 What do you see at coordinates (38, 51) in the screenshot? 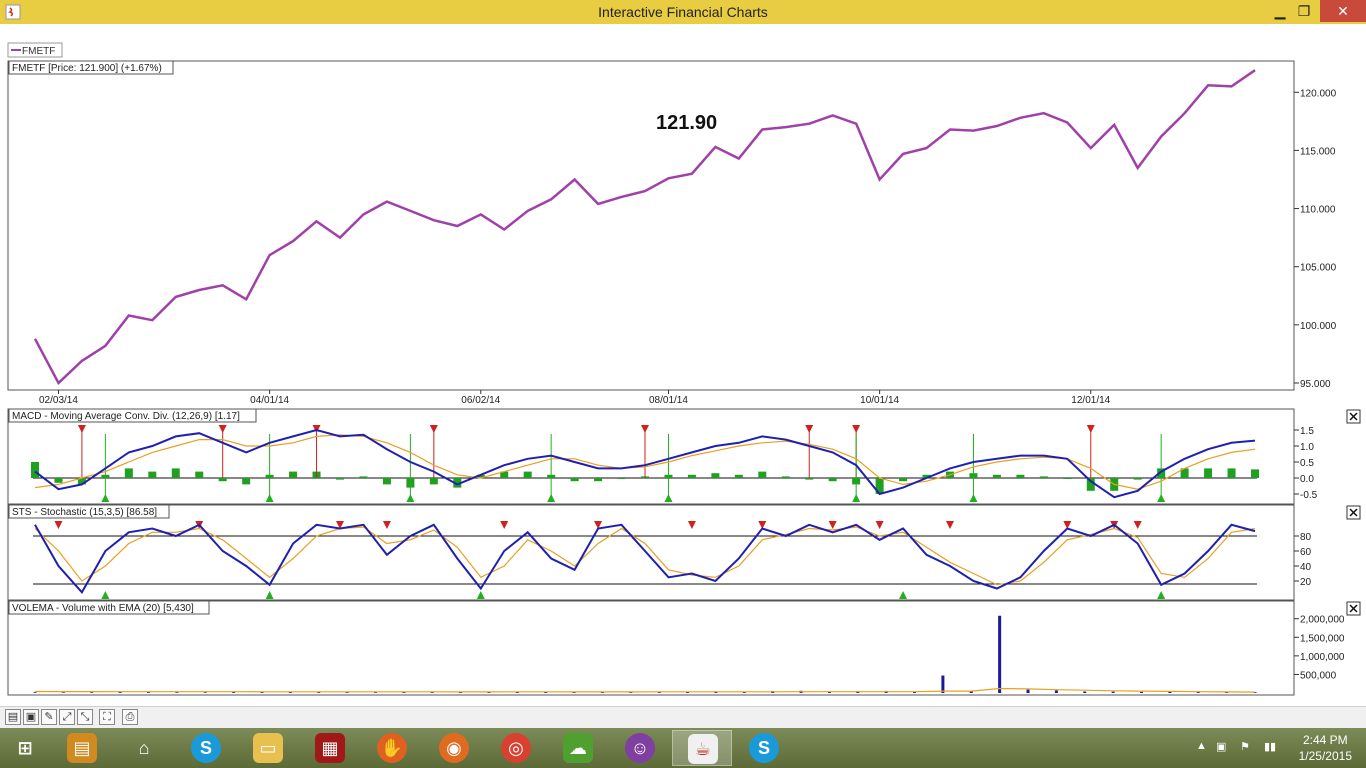
I see `legend-symbol: FMETF` at bounding box center [38, 51].